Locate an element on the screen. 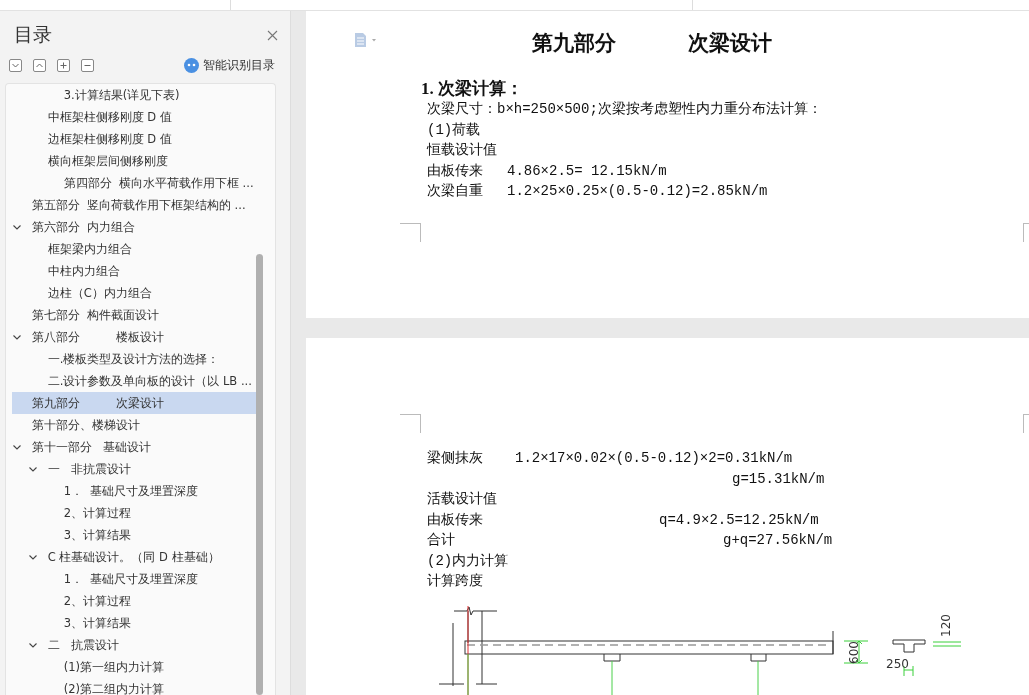  formula-text: q=4.9×2.5=12.25kN/m is located at coordinates (738, 520).